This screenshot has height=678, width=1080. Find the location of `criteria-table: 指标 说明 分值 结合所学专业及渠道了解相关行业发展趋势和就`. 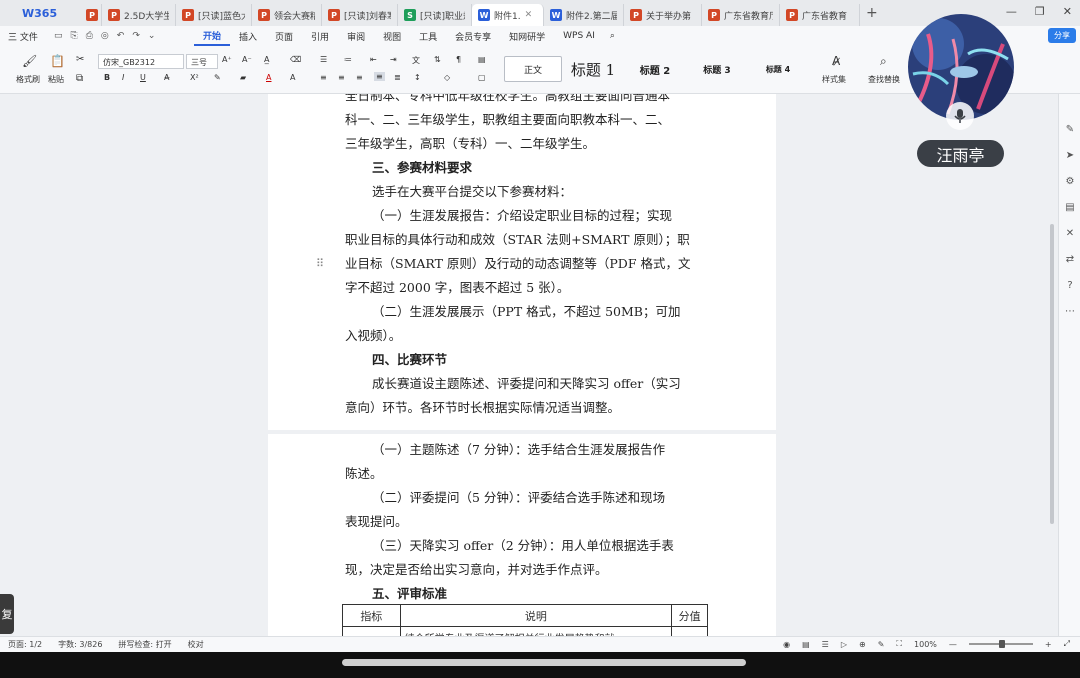

criteria-table: 指标 说明 分值 结合所学专业及渠道了解相关行业发展趋势和就 is located at coordinates (525, 620).